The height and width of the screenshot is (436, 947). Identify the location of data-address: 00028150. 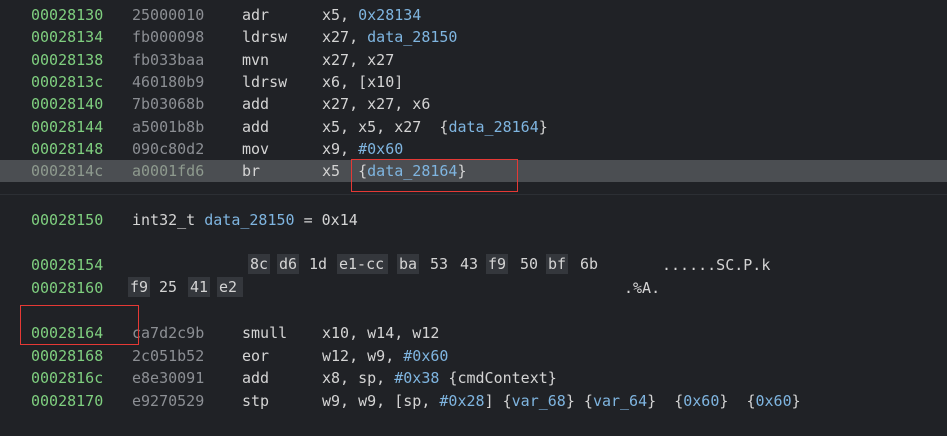
(67, 220).